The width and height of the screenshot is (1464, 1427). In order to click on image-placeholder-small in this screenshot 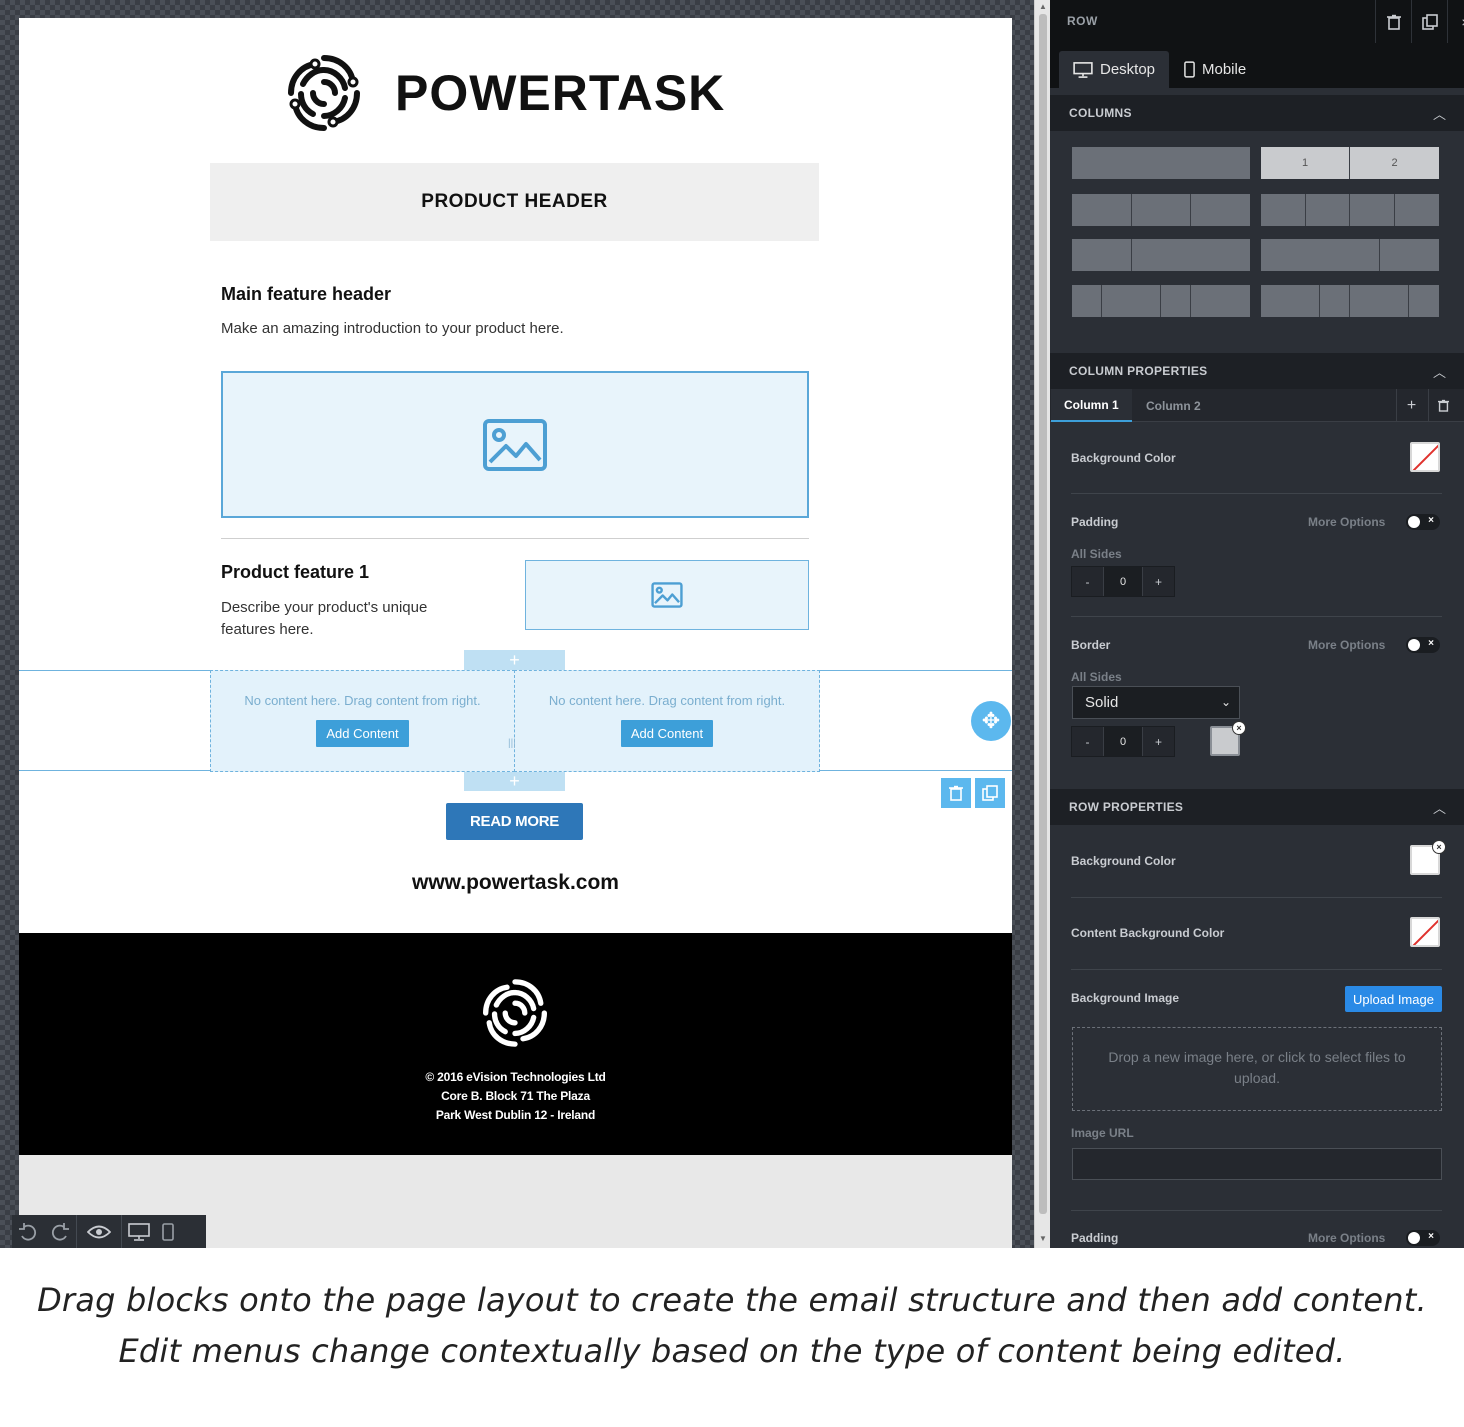, I will do `click(667, 595)`.